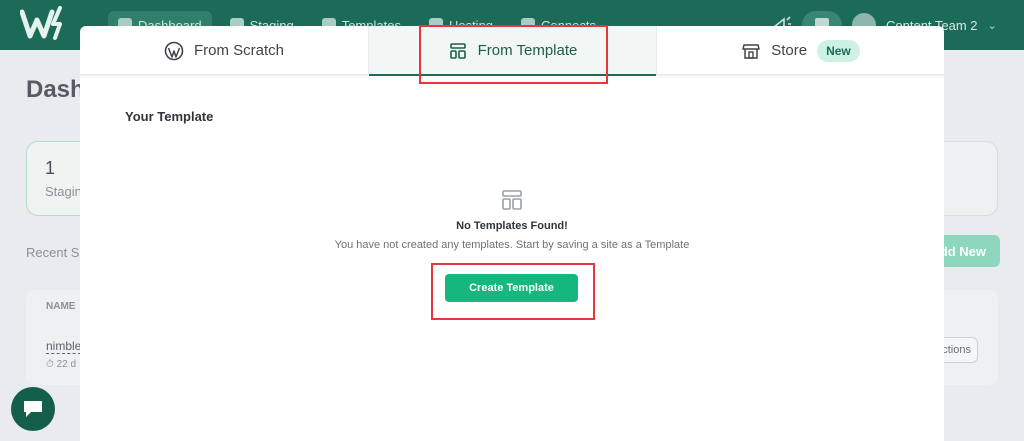 The height and width of the screenshot is (441, 1024). I want to click on chevron-down-icon: ⌄, so click(992, 25).